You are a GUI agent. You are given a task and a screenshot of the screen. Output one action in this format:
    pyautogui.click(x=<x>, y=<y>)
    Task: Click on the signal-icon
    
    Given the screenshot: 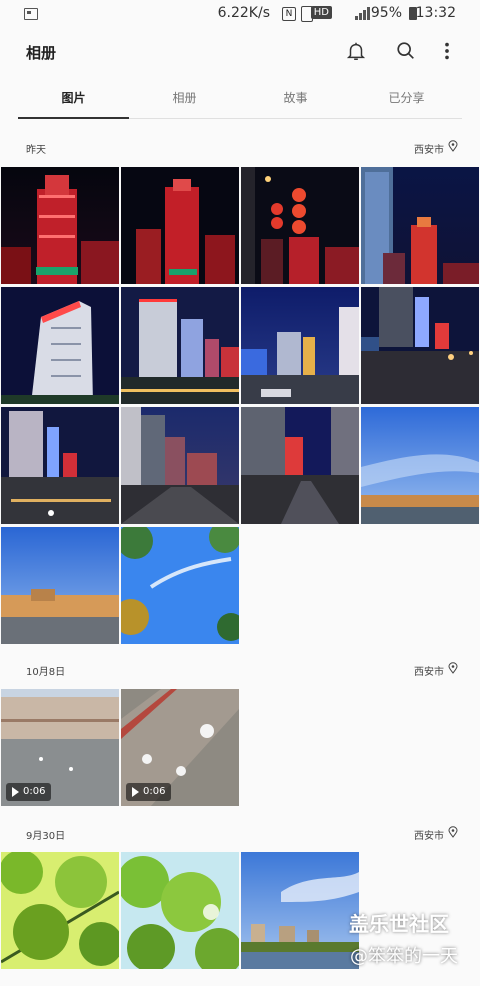 What is the action you would take?
    pyautogui.click(x=362, y=13)
    